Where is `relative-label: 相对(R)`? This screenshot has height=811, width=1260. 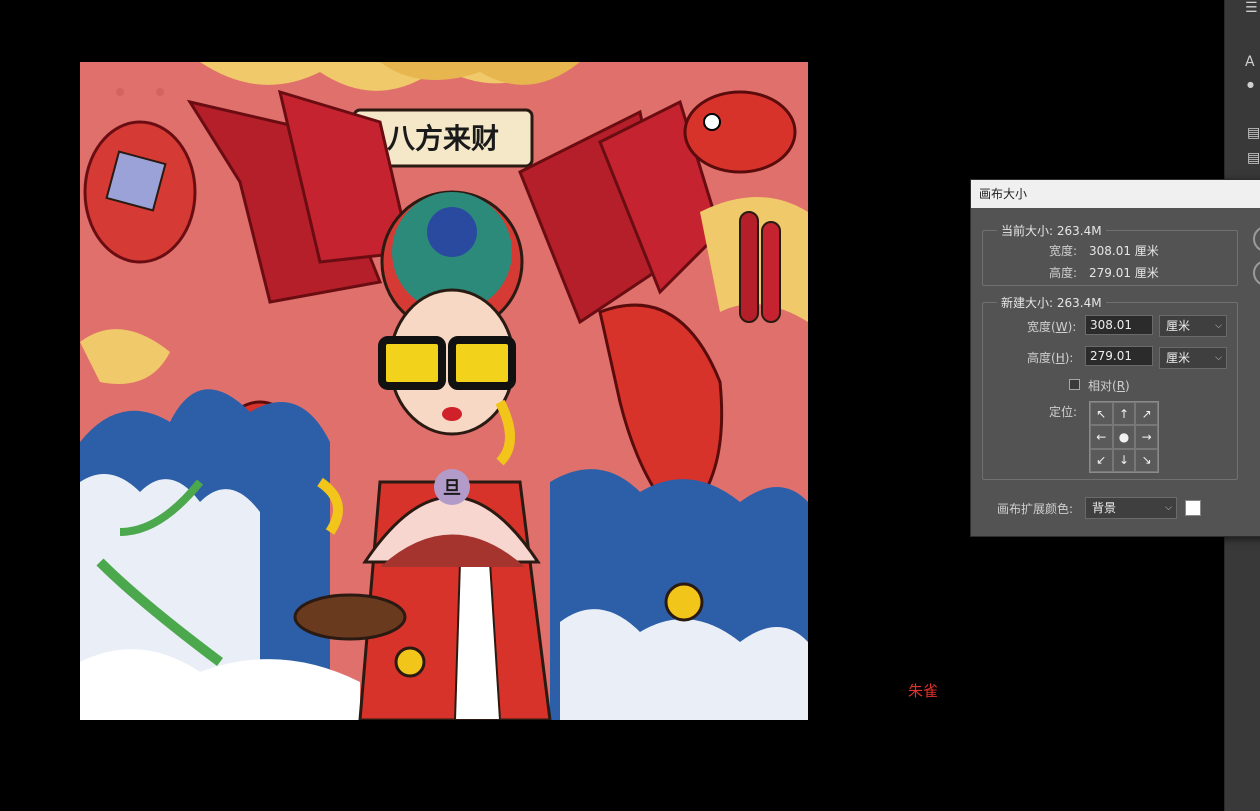
relative-label: 相对(R) is located at coordinates (1109, 386).